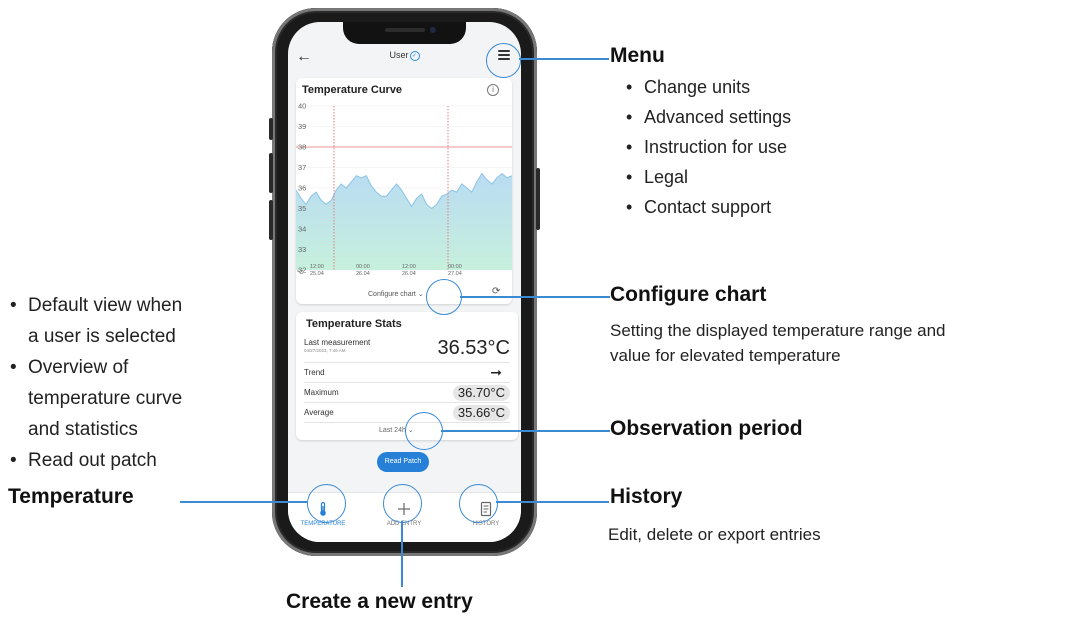 The height and width of the screenshot is (617, 1067). What do you see at coordinates (95, 460) in the screenshot?
I see `temperature-bullet-read-patch: Read out patch` at bounding box center [95, 460].